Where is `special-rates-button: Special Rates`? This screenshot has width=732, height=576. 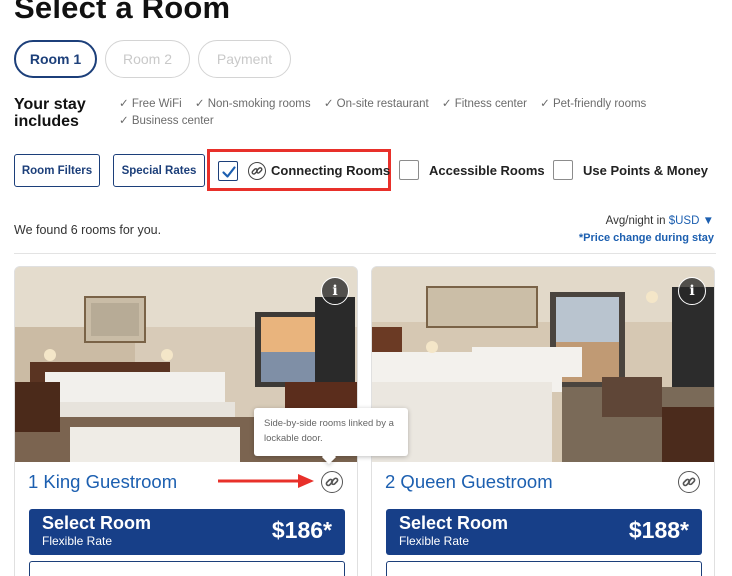
special-rates-button: Special Rates is located at coordinates (159, 170).